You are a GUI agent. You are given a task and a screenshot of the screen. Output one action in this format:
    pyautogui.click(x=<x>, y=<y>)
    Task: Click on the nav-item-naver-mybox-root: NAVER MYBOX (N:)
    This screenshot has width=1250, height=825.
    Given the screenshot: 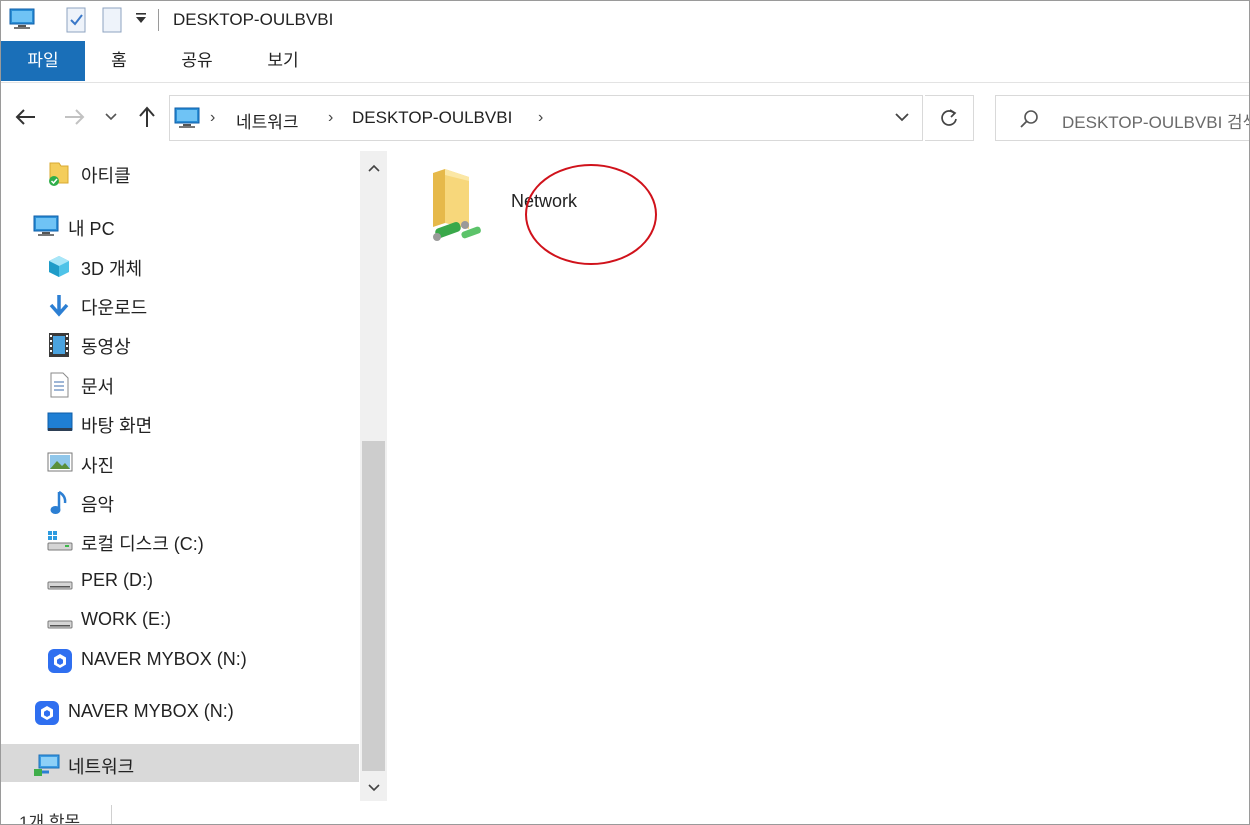 What is the action you would take?
    pyautogui.click(x=180, y=711)
    